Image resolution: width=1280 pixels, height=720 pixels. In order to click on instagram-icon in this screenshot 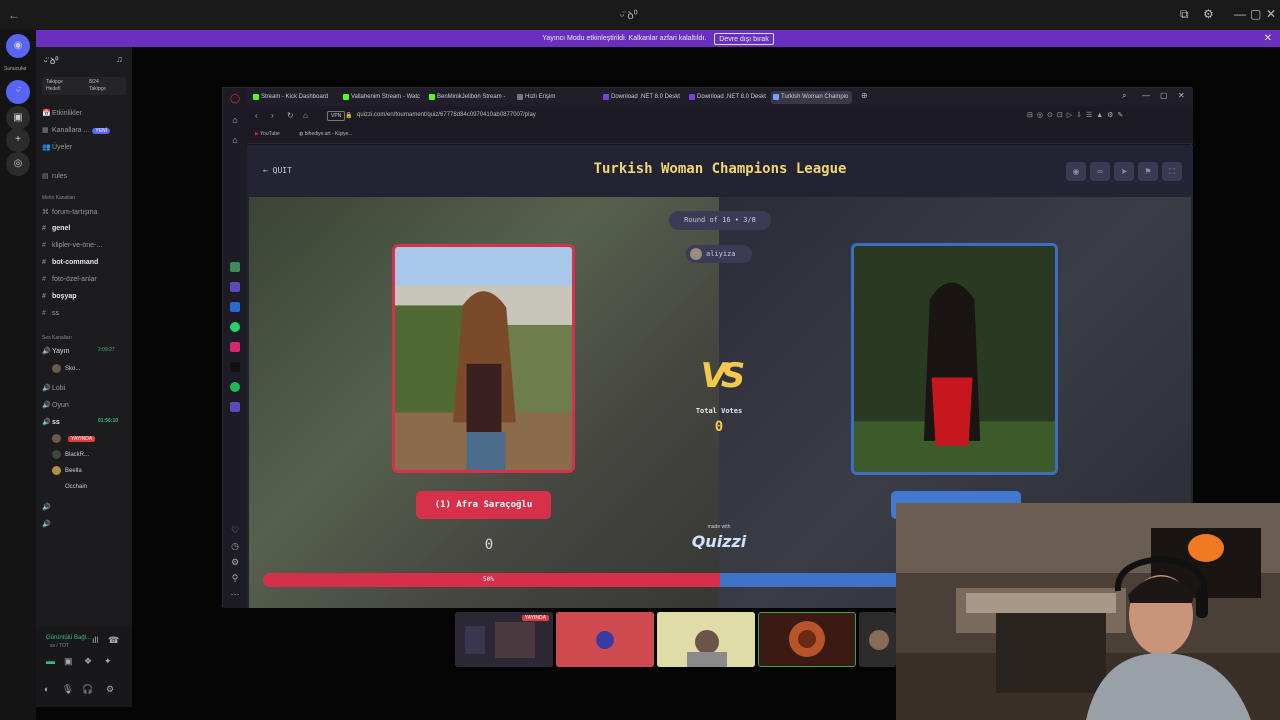, I will do `click(235, 347)`.